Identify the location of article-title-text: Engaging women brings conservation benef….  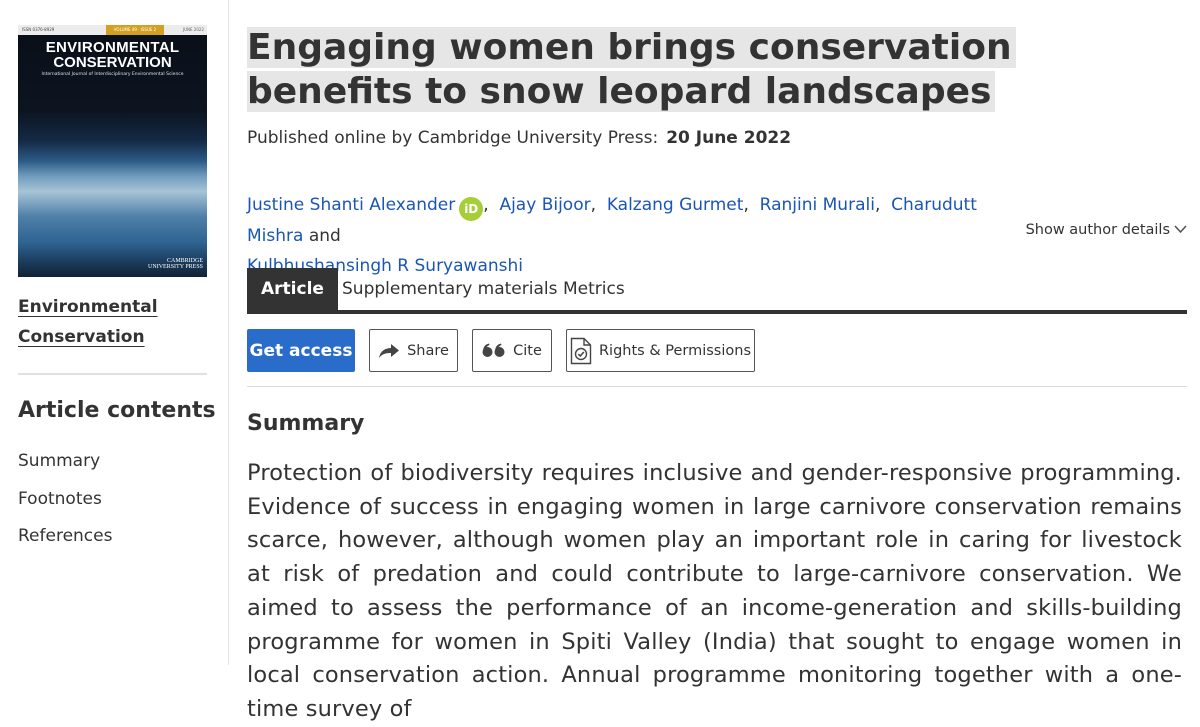
(631, 69).